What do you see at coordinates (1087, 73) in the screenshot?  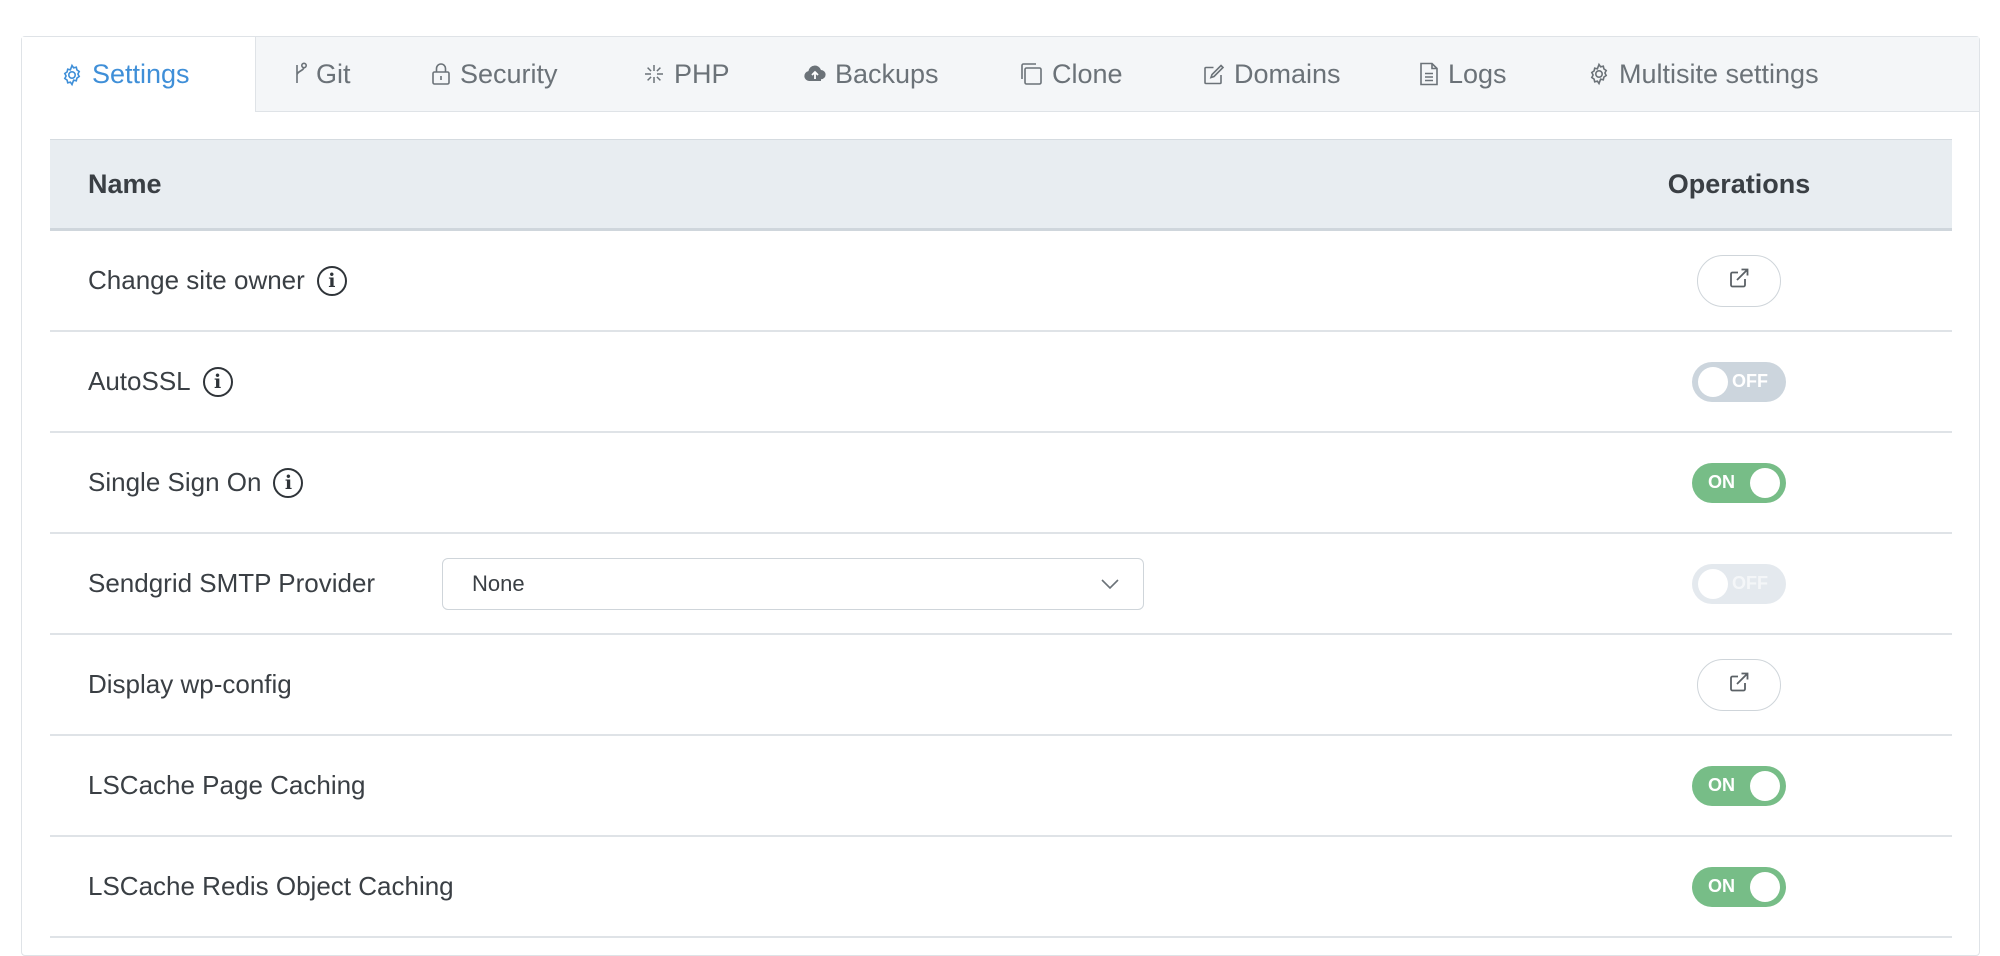 I see `tab-label: Clone` at bounding box center [1087, 73].